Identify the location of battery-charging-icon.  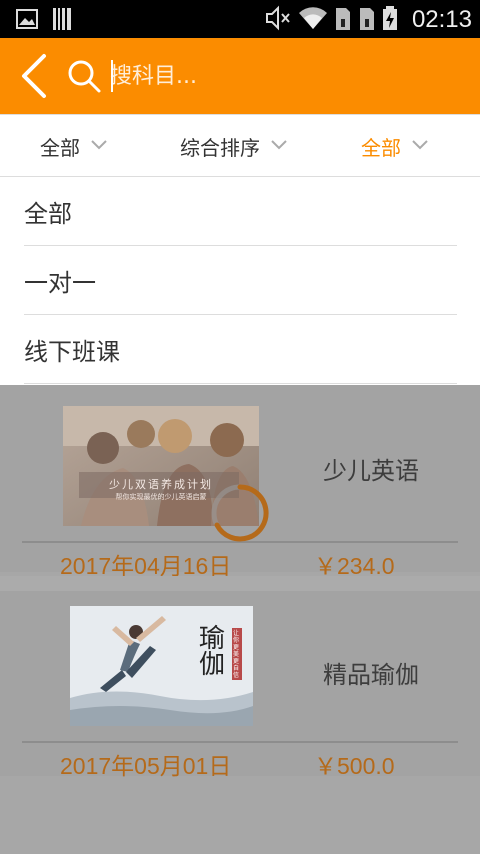
(390, 20).